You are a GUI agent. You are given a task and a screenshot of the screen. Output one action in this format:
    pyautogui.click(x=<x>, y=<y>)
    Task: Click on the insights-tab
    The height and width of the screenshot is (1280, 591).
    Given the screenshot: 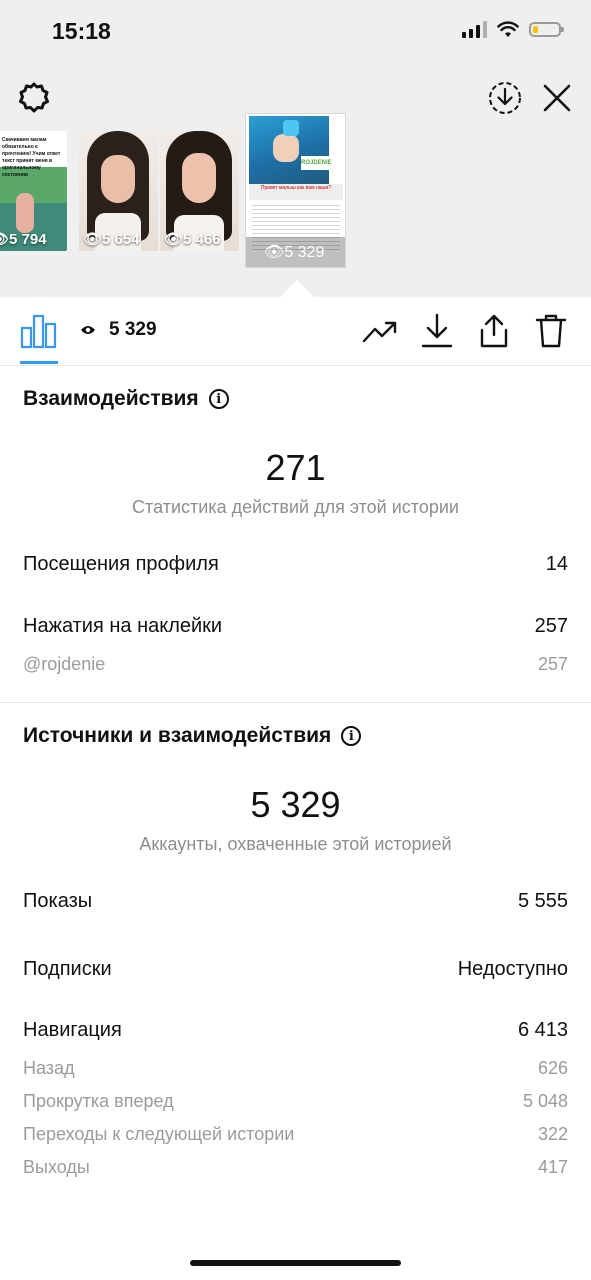 What is the action you would take?
    pyautogui.click(x=39, y=331)
    